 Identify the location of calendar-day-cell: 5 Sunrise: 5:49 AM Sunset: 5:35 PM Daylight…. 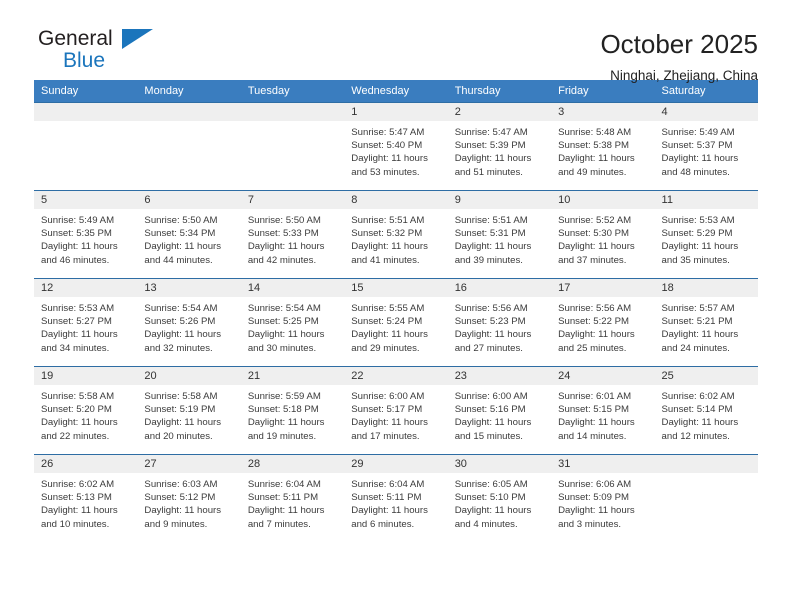
(86, 234).